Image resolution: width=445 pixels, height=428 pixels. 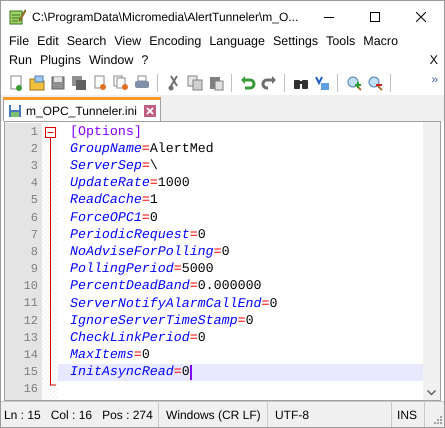 What do you see at coordinates (34, 166) in the screenshot?
I see `line-number: 3` at bounding box center [34, 166].